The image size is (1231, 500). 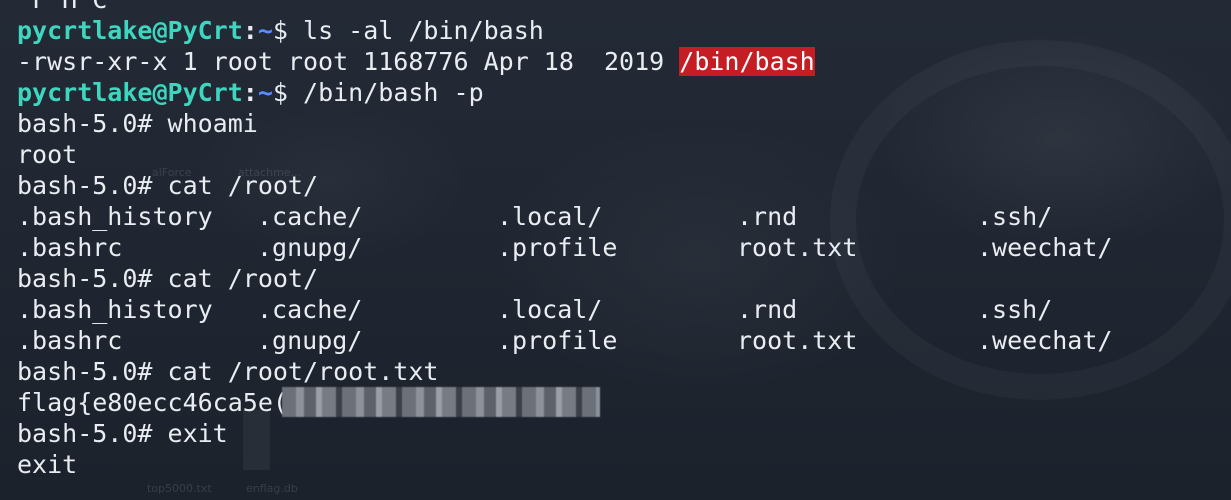 I want to click on terminal-line: ^F^H^C, so click(x=624, y=7).